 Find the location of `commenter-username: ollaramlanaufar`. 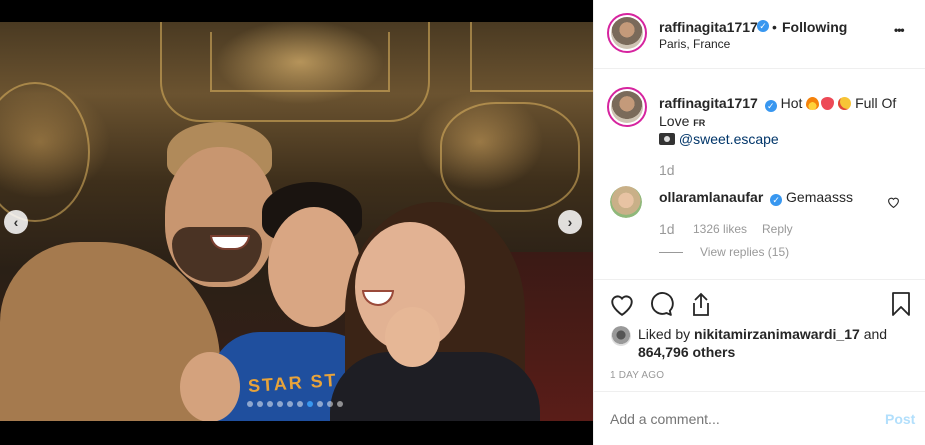

commenter-username: ollaramlanaufar is located at coordinates (711, 197).